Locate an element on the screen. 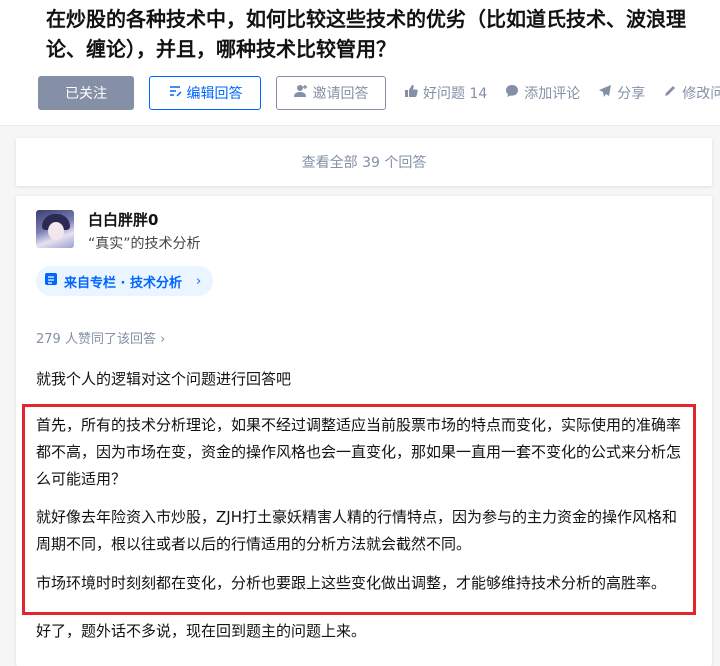 Image resolution: width=720 pixels, height=666 pixels. add-user-icon is located at coordinates (300, 93).